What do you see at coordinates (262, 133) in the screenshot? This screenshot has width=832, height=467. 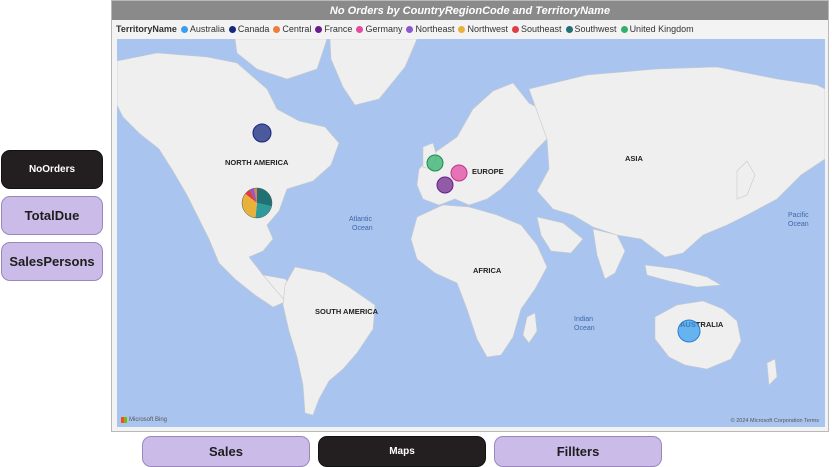 I see `bubble-canada` at bounding box center [262, 133].